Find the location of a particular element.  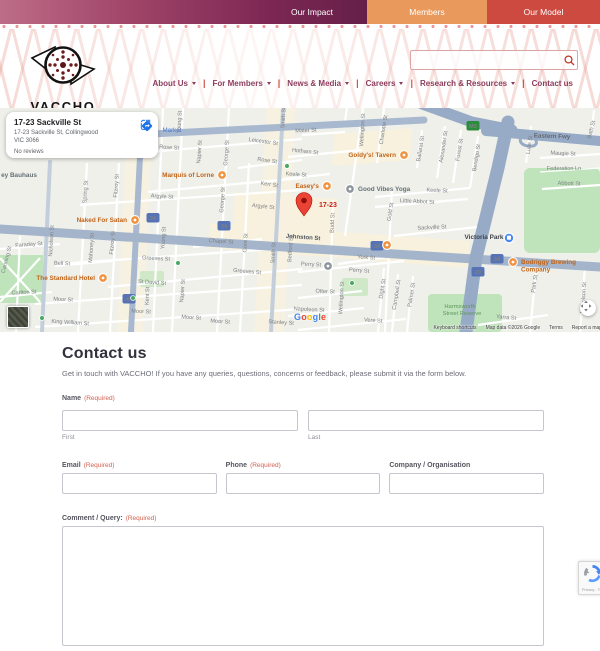

phone-field is located at coordinates (303, 483).